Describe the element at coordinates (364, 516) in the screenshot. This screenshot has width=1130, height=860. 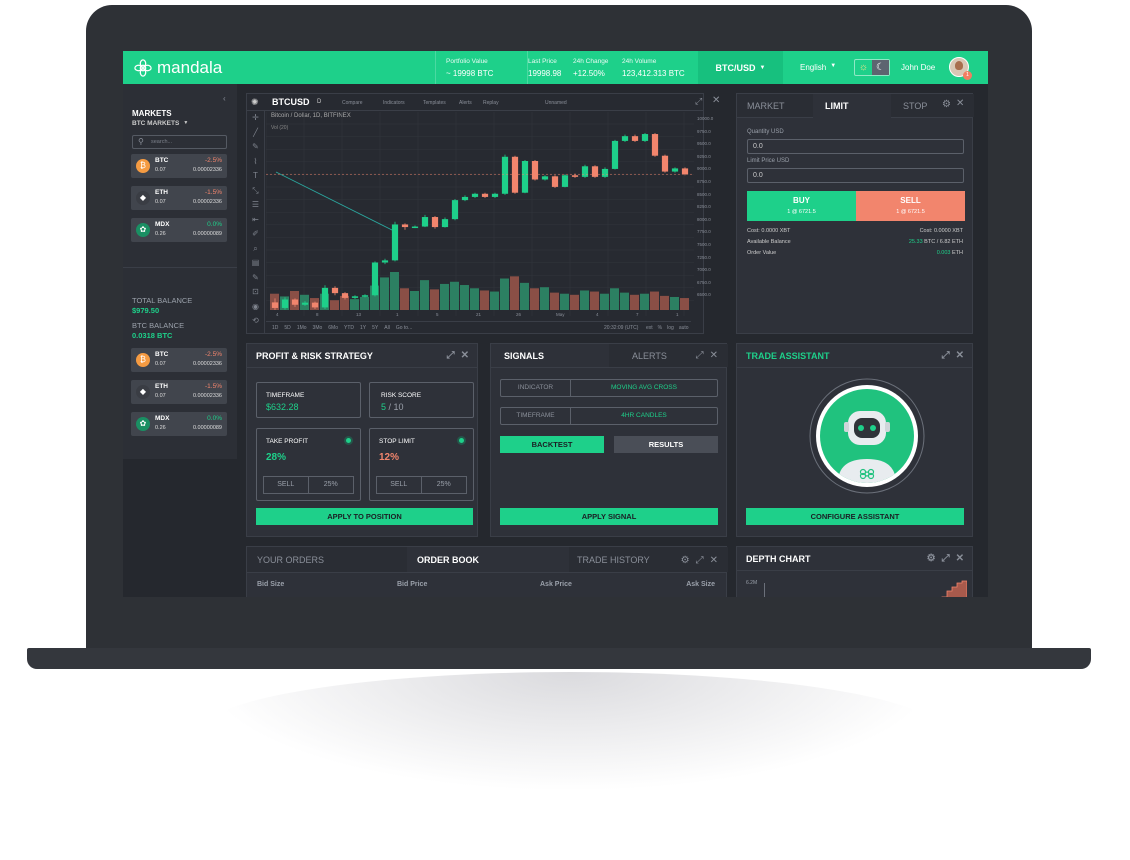
I see `apply-to-position-button: APPLY TO POSITION` at that location.